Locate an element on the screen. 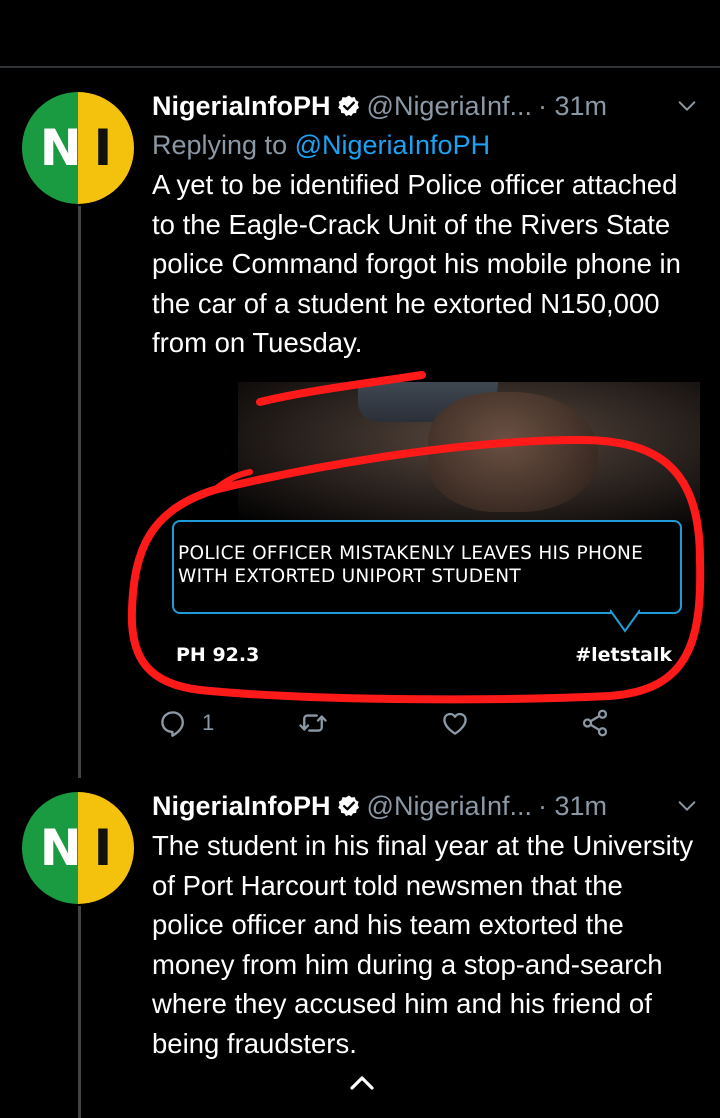  replying-prefix: Replying to is located at coordinates (223, 145).